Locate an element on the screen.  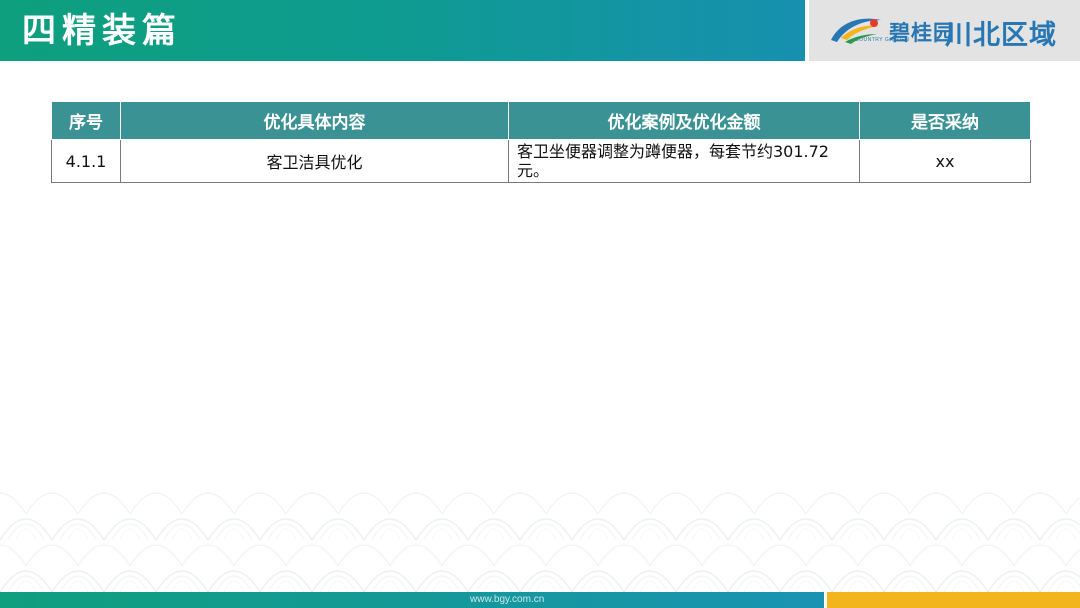
table-header-row: 序号 优化具体内容 优化案例及优化金额 是否采纳 is located at coordinates (541, 120).